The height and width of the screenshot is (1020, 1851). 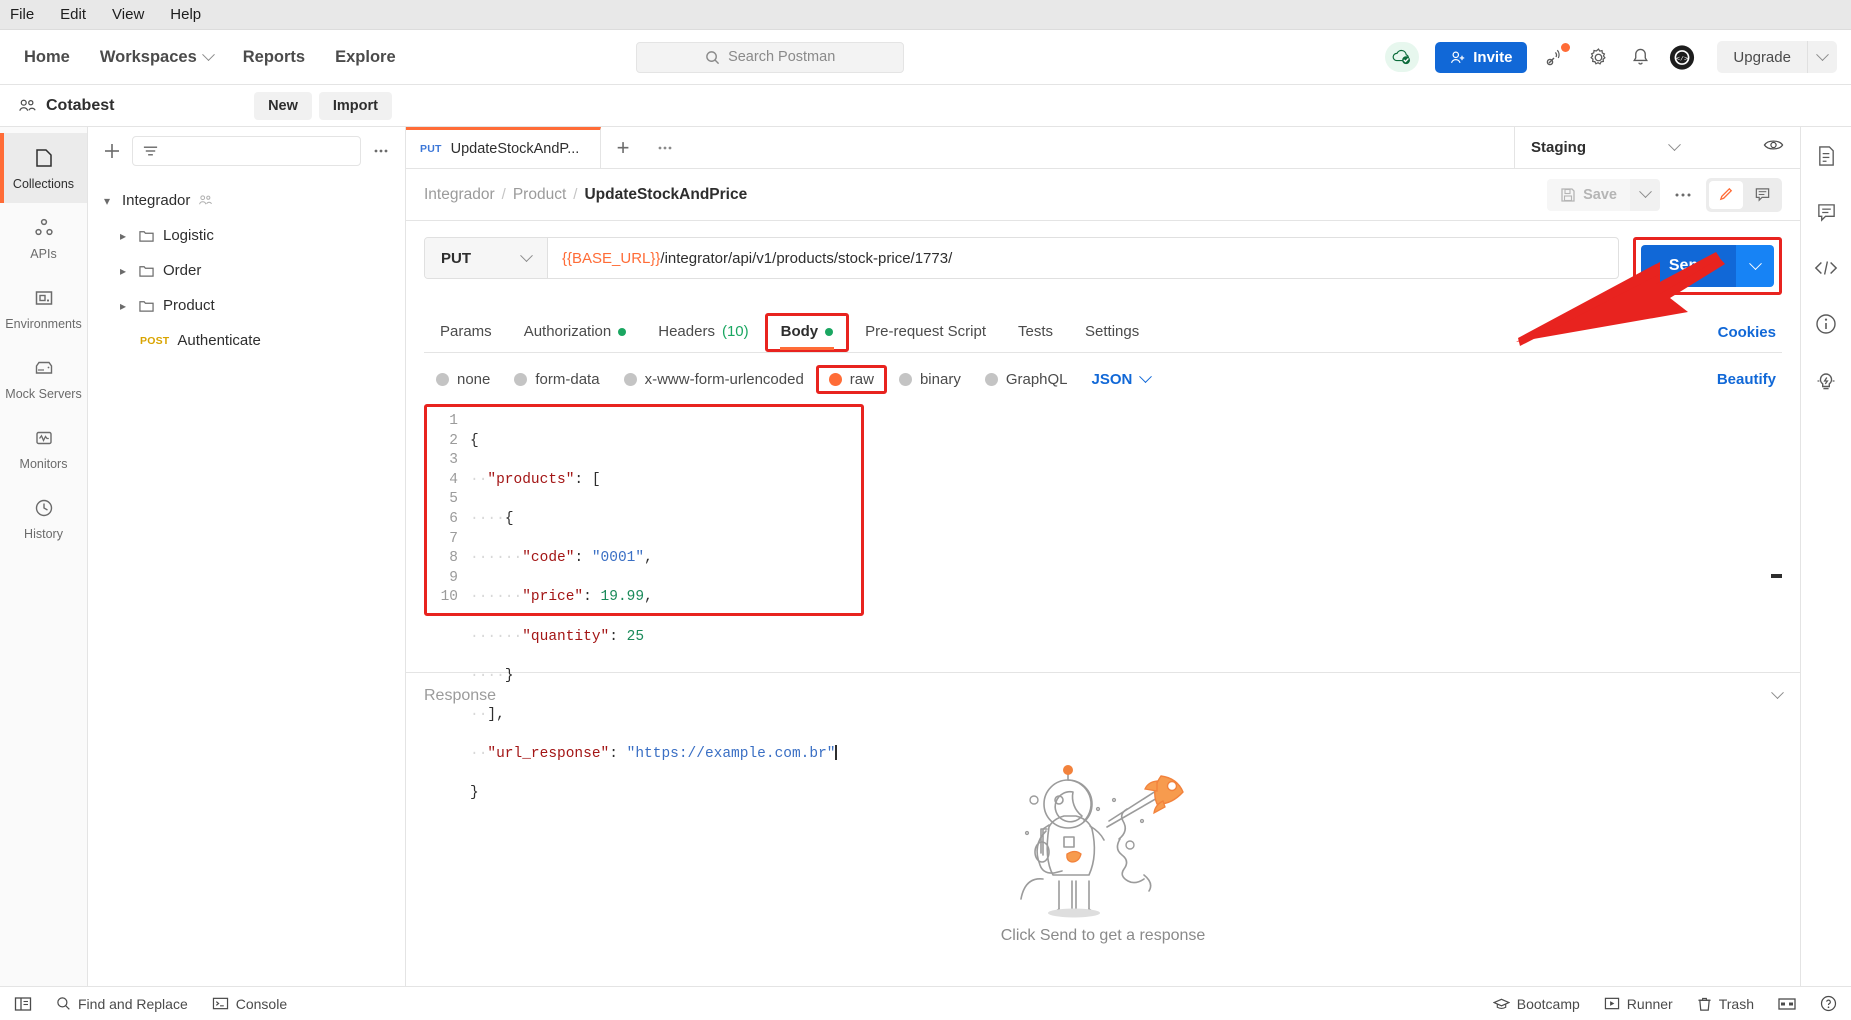 What do you see at coordinates (463, 379) in the screenshot?
I see `body-type-none: none` at bounding box center [463, 379].